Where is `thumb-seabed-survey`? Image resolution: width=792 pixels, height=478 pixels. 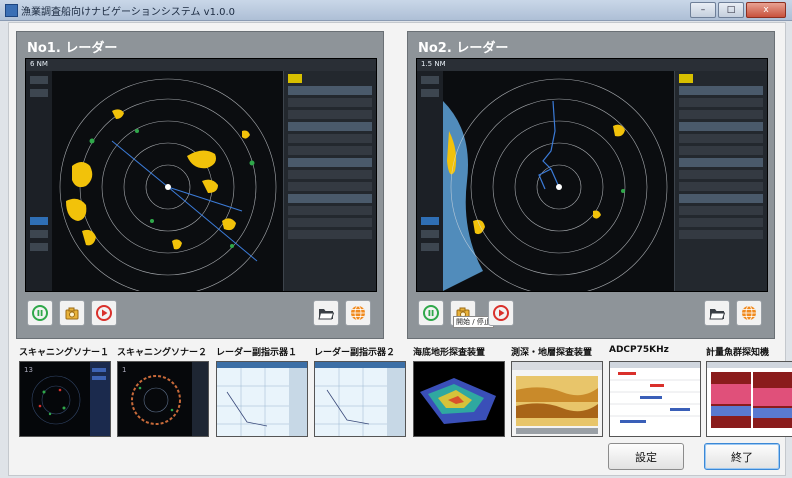 thumb-seabed-survey is located at coordinates (459, 399).